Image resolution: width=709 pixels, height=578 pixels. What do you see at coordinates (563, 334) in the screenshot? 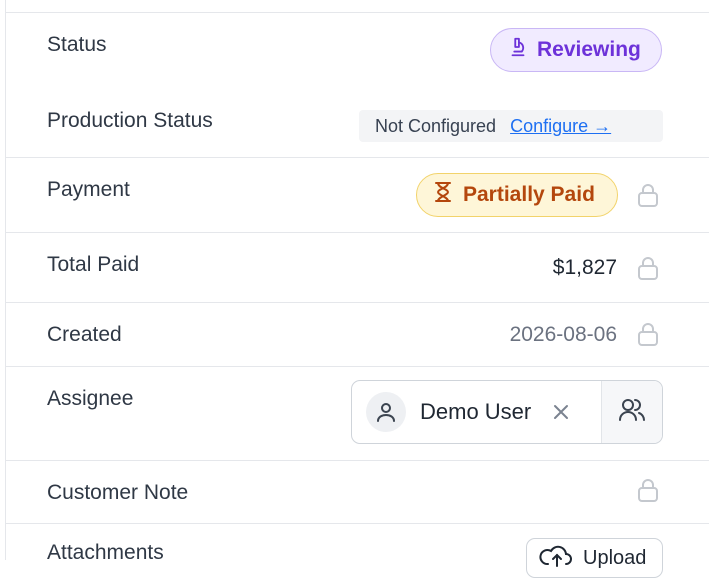
I see `created-value: 2026-08-06` at bounding box center [563, 334].